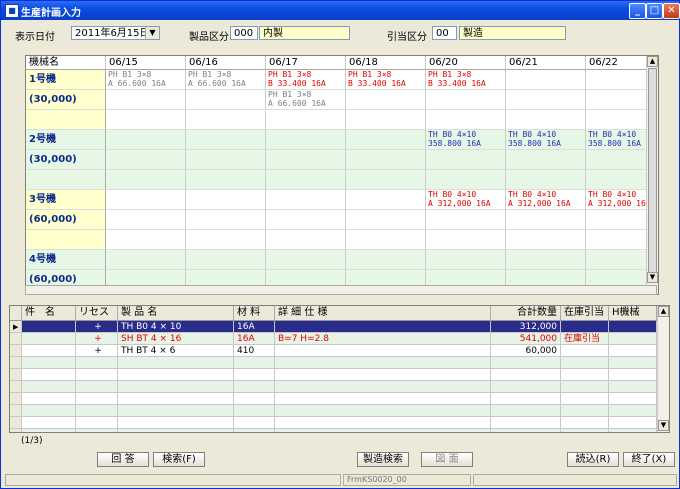  What do you see at coordinates (447, 459) in the screenshot?
I see `drawing-button: 図 面` at bounding box center [447, 459].